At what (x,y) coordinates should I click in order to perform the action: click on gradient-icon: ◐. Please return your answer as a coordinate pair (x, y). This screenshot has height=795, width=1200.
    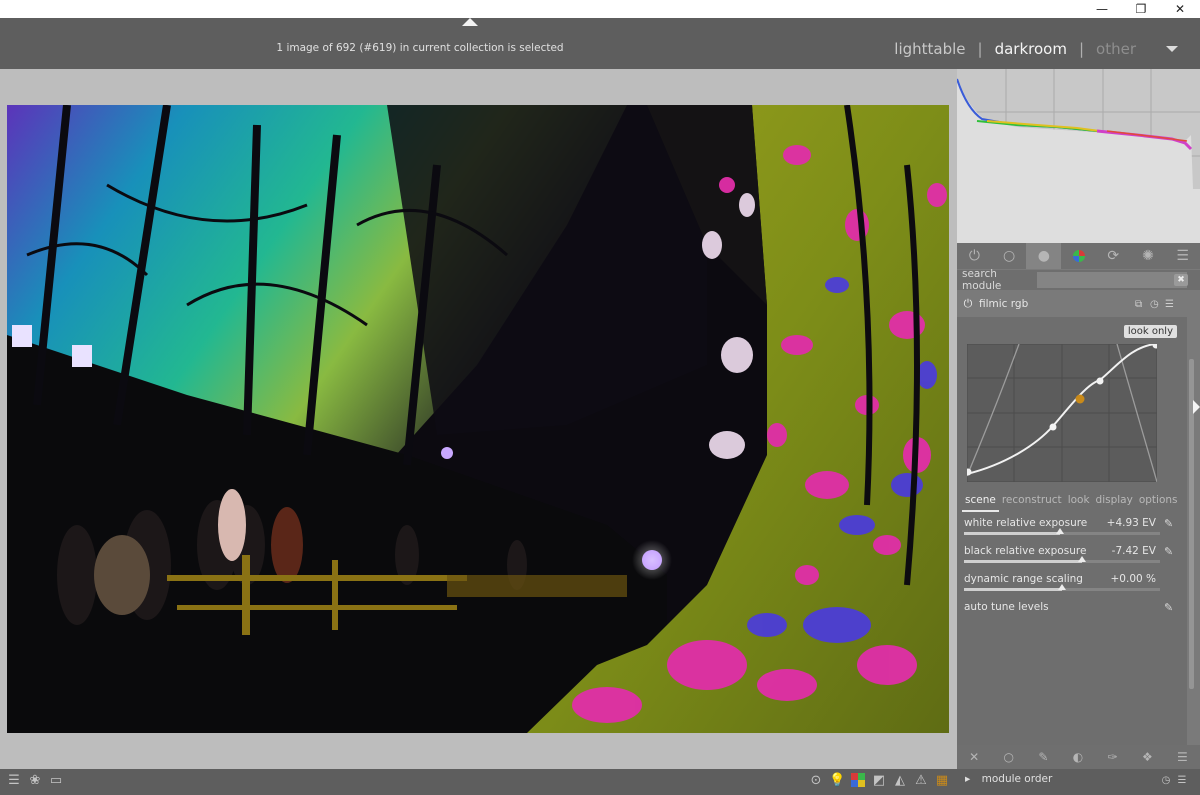
    Looking at the image, I should click on (1078, 757).